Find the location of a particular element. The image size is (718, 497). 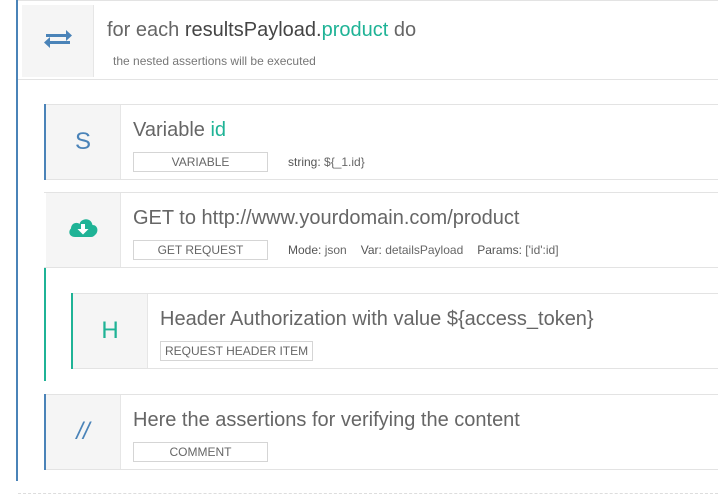

step-title: Variable id is located at coordinates (179, 130).